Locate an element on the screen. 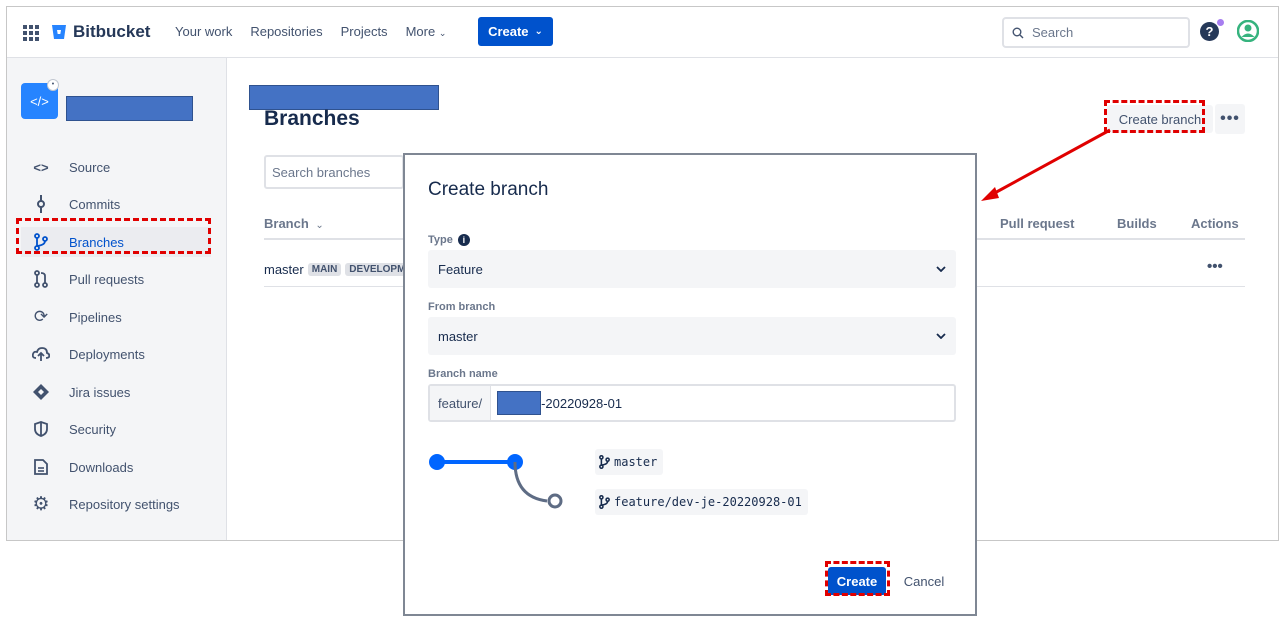 The image size is (1283, 629). column-header-actions: Actions is located at coordinates (1215, 223).